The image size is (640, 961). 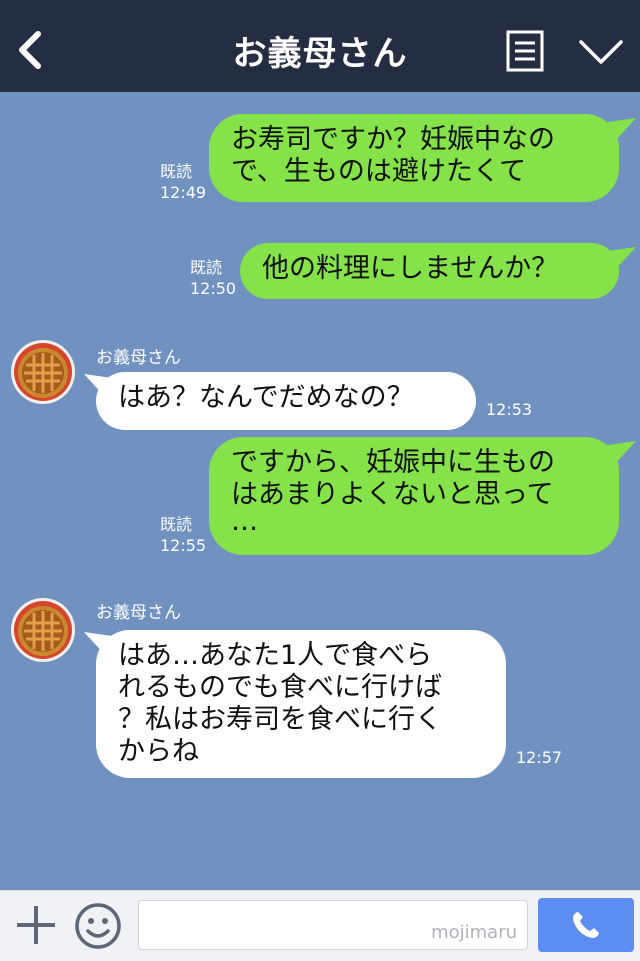 I want to click on message-line: で、生ものは避けたくて, so click(x=379, y=171).